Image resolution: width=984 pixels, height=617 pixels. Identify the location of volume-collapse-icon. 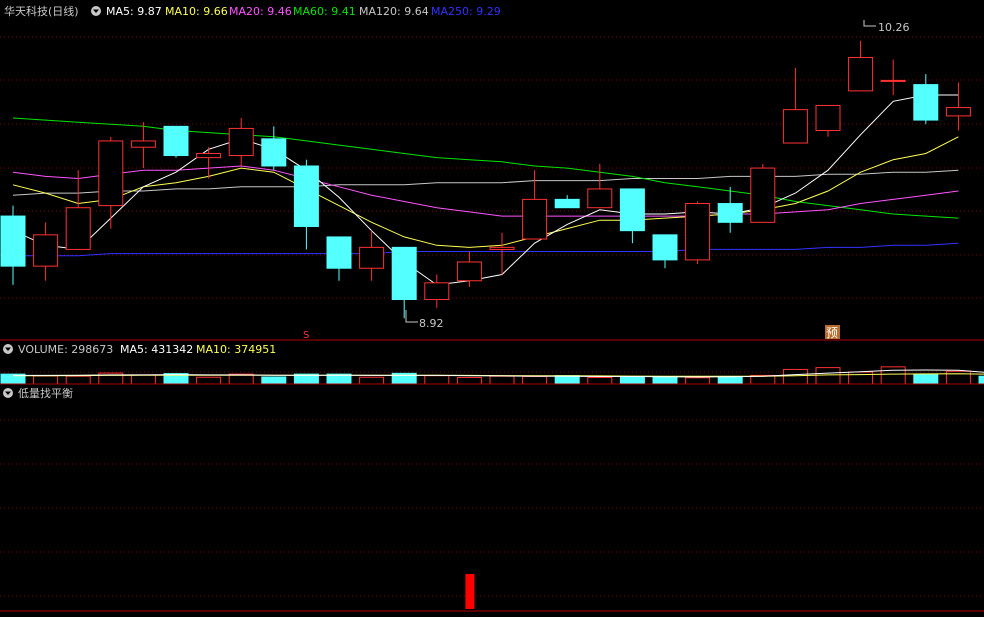
(8, 349).